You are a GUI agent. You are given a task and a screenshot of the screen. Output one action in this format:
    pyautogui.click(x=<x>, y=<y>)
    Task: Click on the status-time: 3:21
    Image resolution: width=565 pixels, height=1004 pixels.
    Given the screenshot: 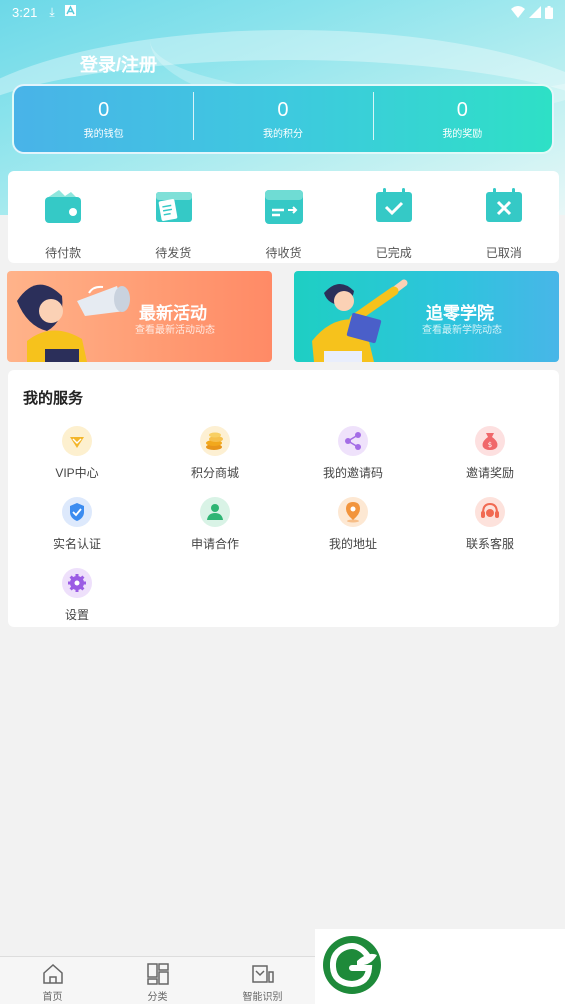 What is the action you would take?
    pyautogui.click(x=25, y=12)
    